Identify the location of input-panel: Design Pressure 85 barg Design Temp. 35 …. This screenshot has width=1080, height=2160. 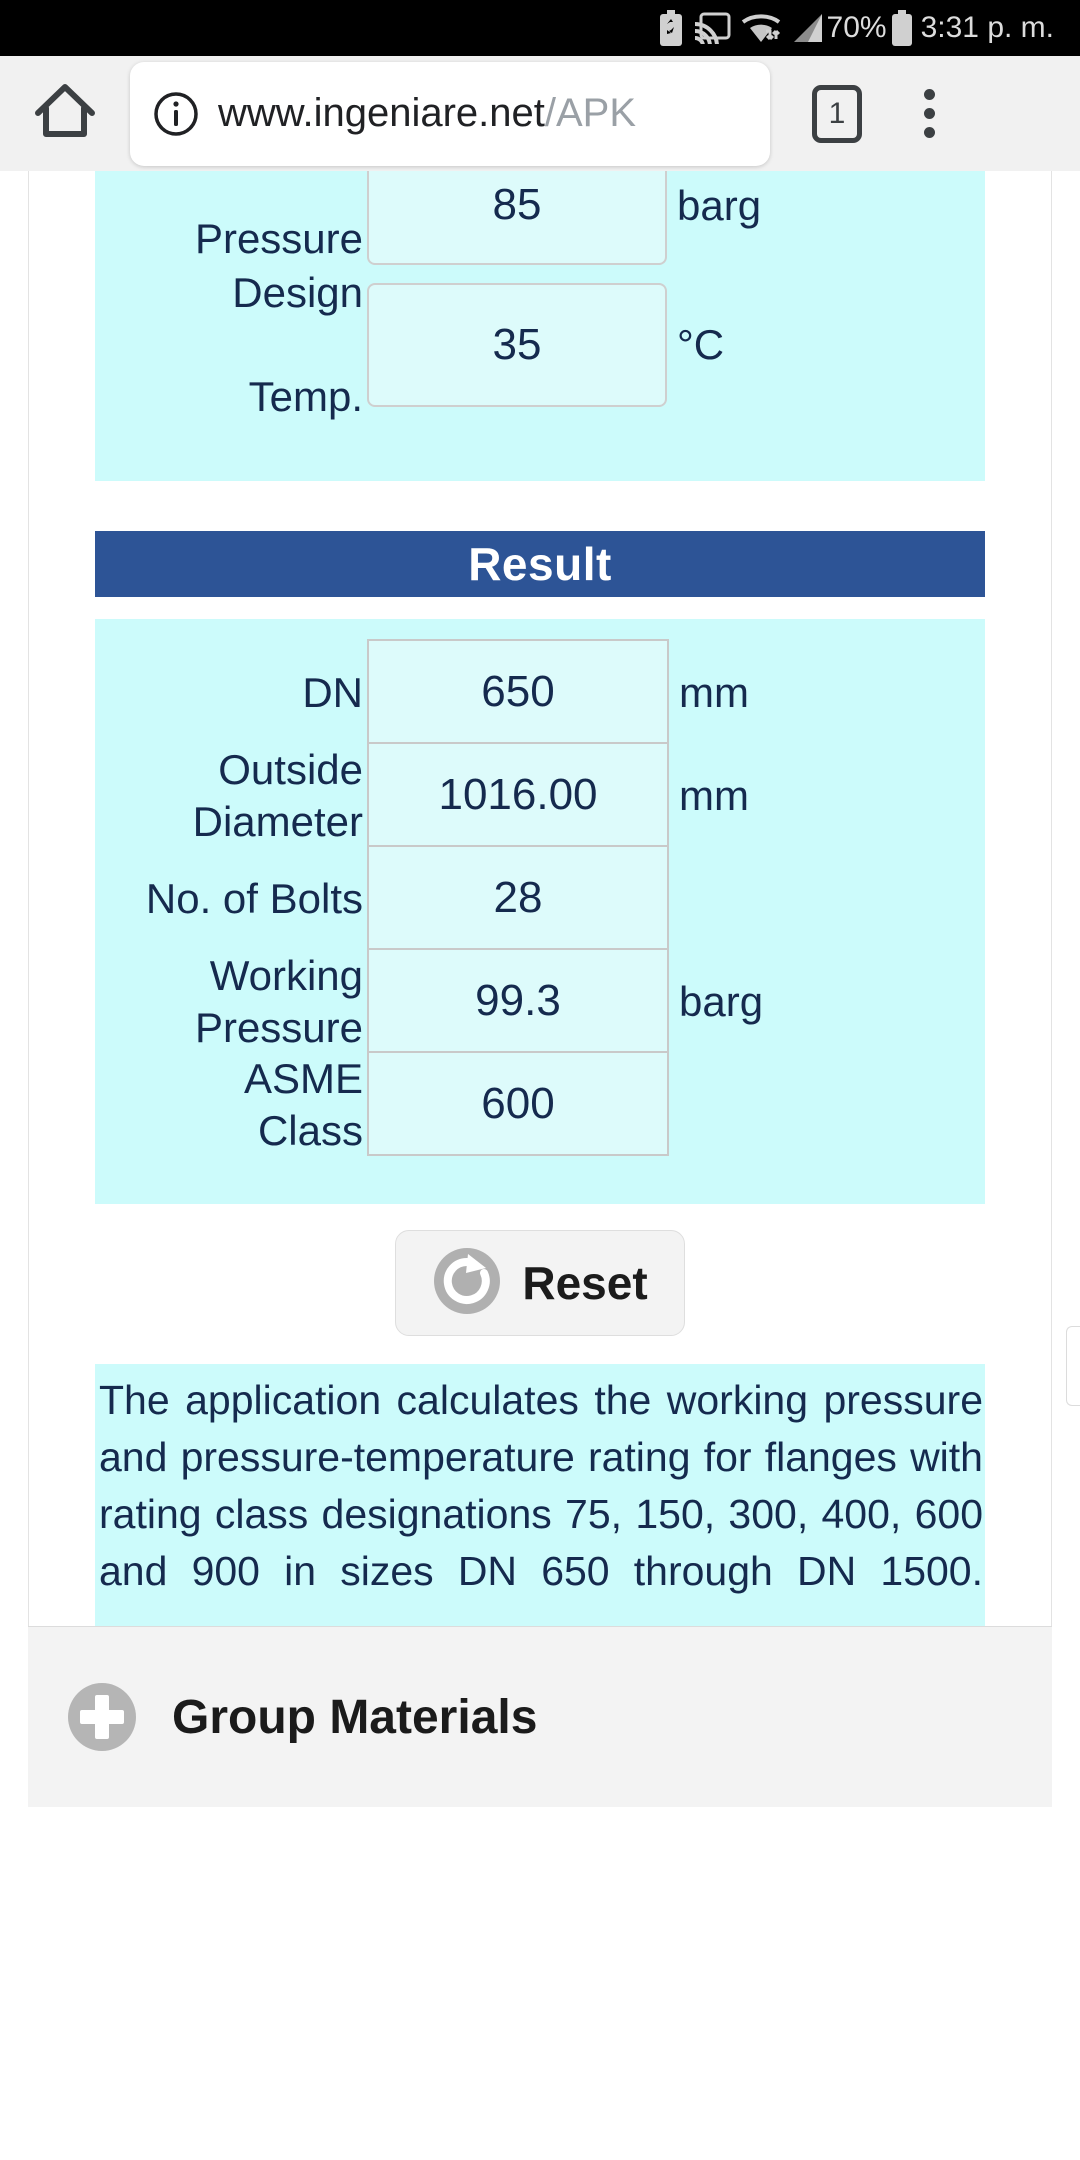
(540, 326).